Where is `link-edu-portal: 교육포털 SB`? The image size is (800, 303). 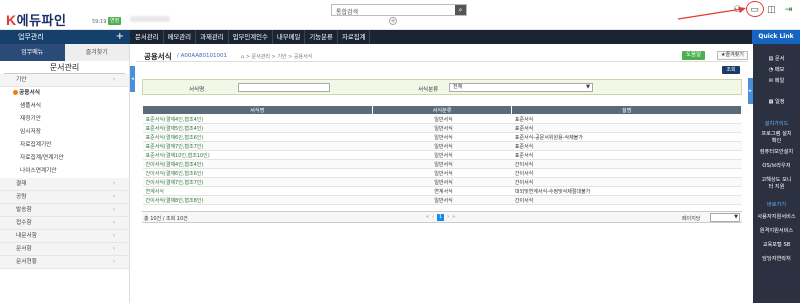 link-edu-portal: 교육포털 SB is located at coordinates (776, 245).